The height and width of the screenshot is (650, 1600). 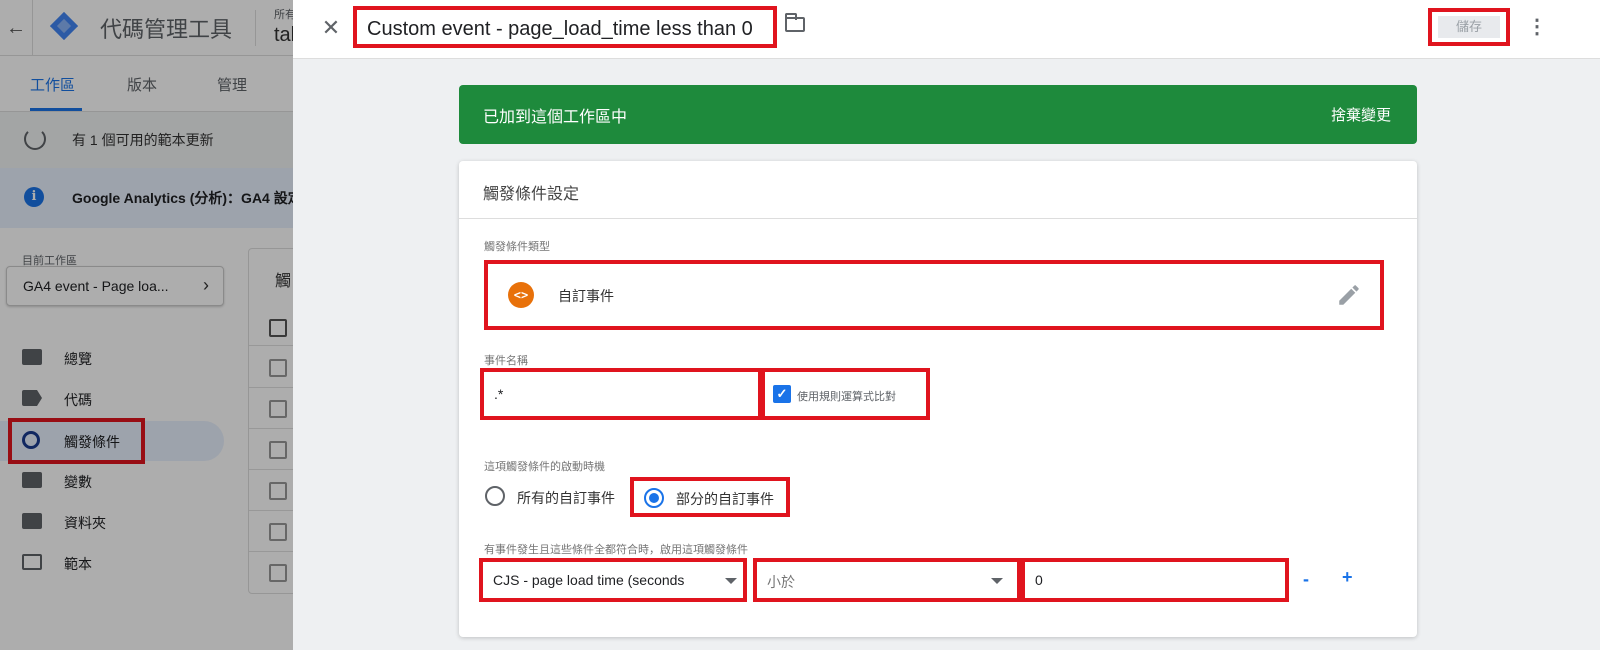 I want to click on edit-pencil-icon, so click(x=1349, y=295).